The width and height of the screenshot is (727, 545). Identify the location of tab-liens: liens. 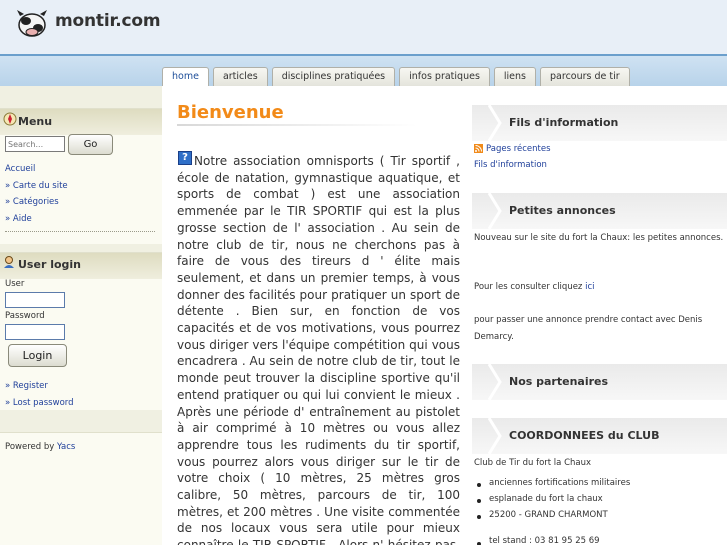
(515, 76).